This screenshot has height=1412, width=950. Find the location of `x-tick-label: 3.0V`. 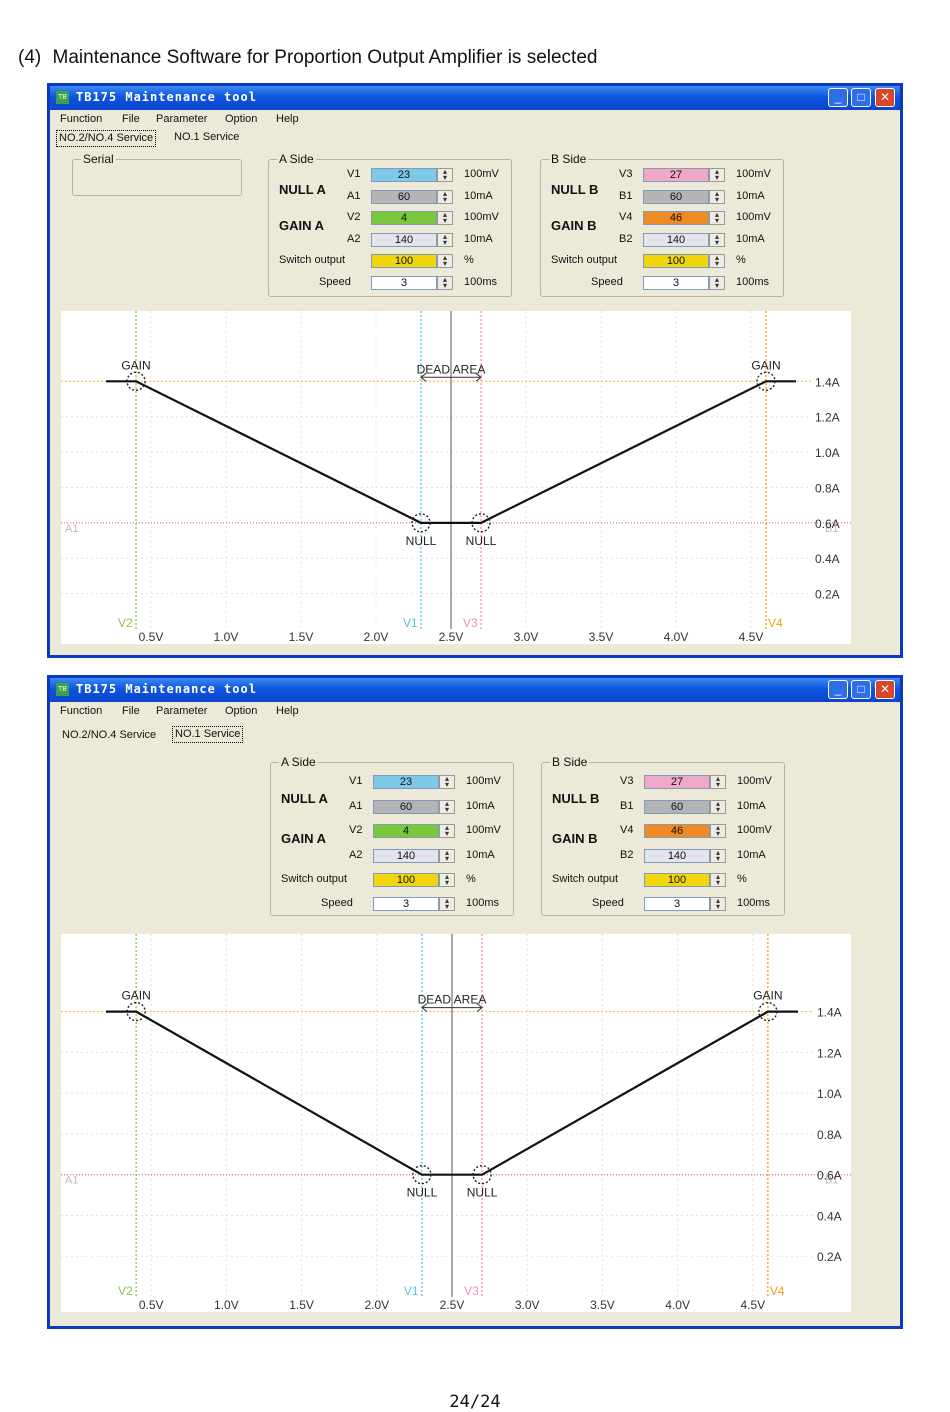

x-tick-label: 3.0V is located at coordinates (527, 1305).